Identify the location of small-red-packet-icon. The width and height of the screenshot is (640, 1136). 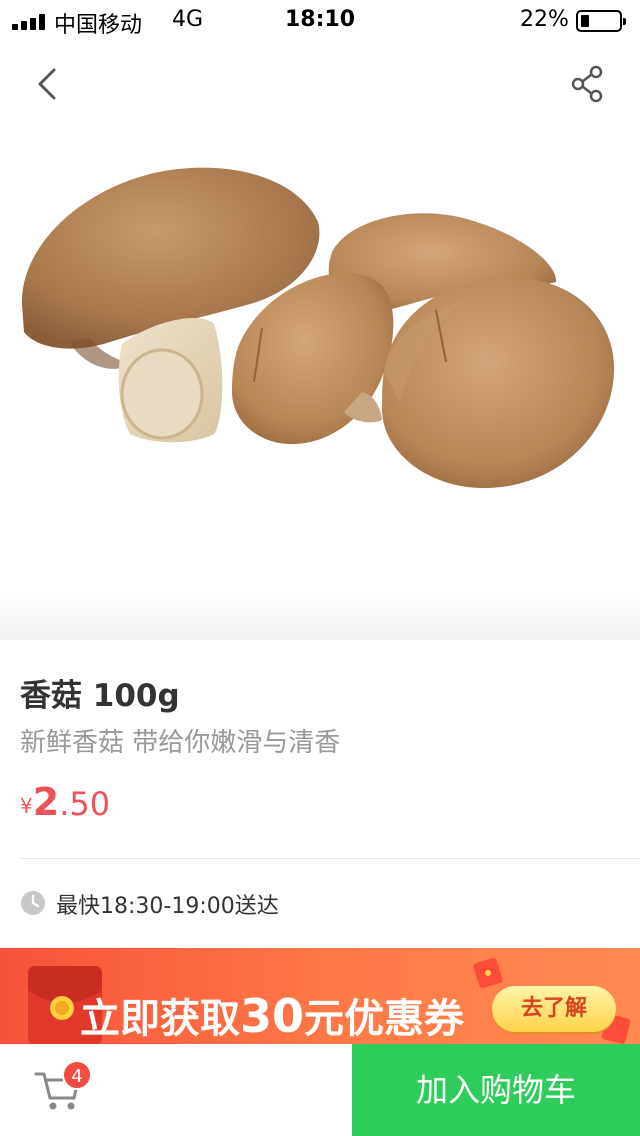
(488, 973).